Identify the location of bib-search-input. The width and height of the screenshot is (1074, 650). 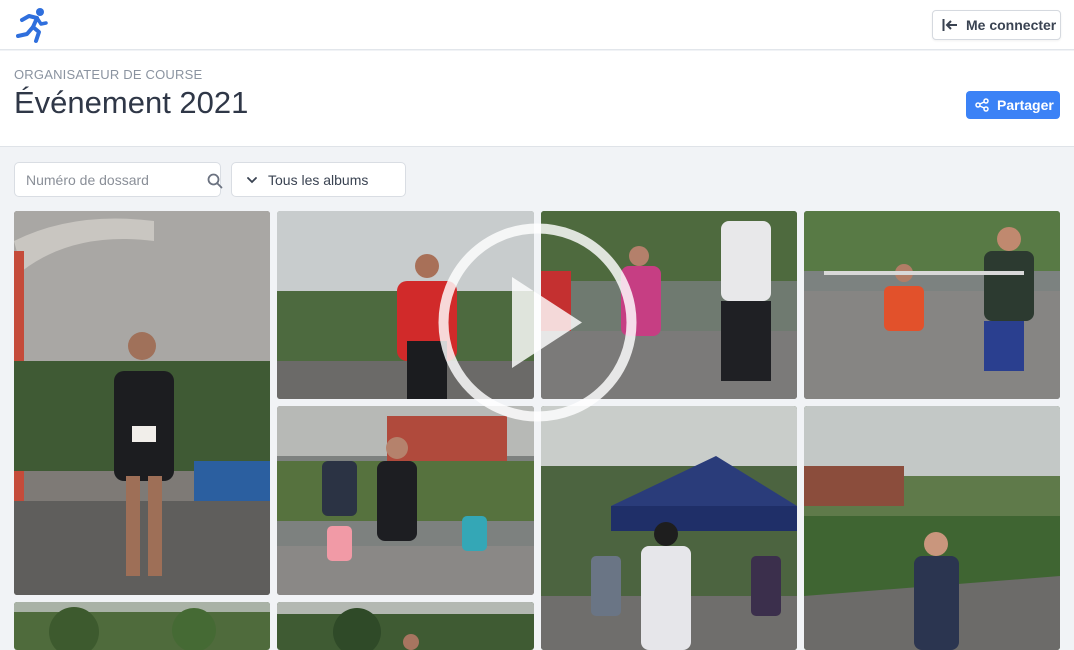
(106, 180).